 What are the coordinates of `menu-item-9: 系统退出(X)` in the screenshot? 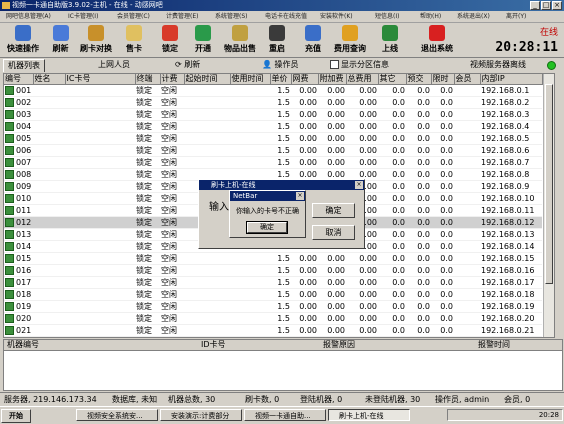 It's located at (473, 16).